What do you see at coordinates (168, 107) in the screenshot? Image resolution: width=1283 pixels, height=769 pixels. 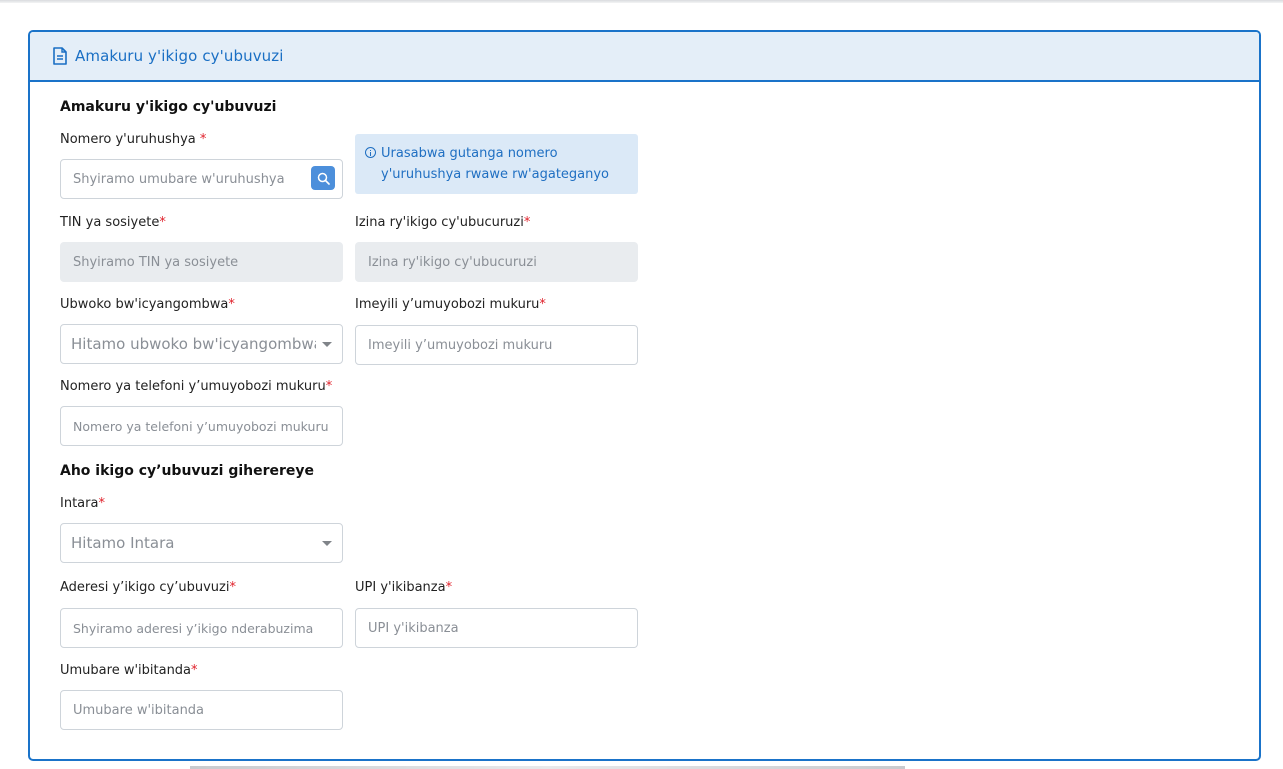 I see `section-title-facility: Amakuru y'ikigo cy'ubuvuzi` at bounding box center [168, 107].